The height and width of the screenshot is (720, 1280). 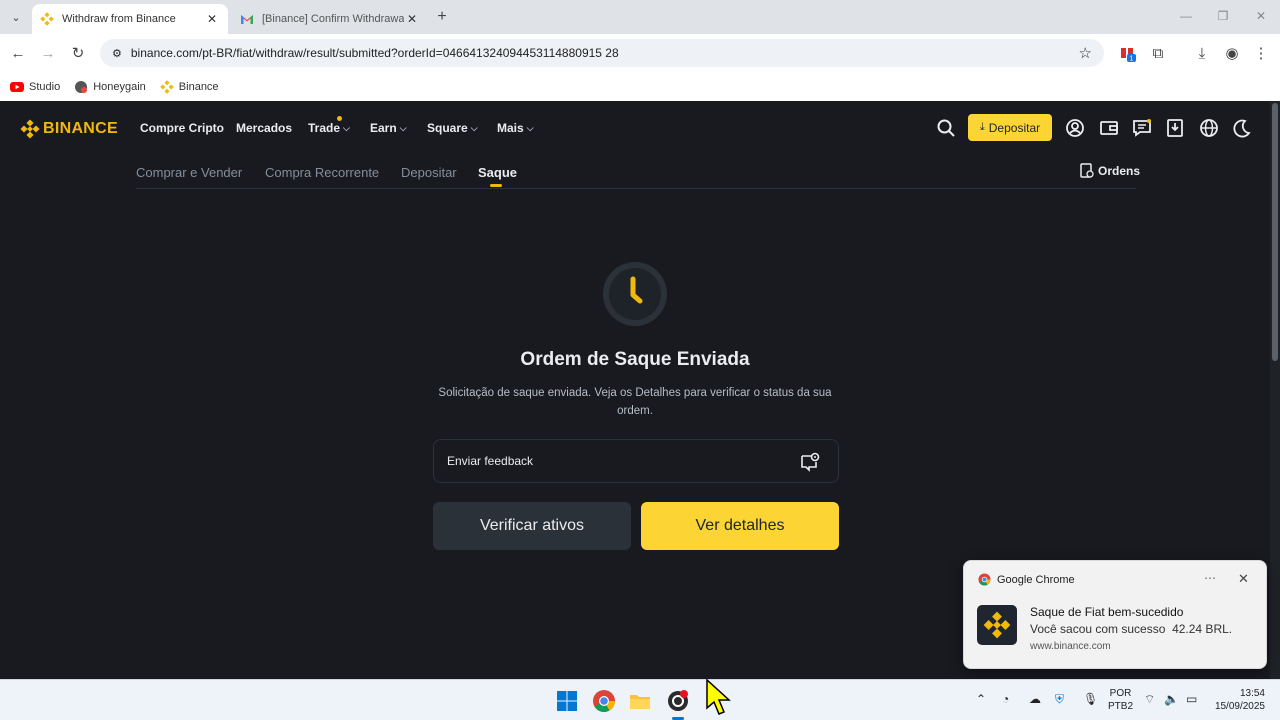 I want to click on system-clock: 13:54 15/09/2025, so click(x=1236, y=700).